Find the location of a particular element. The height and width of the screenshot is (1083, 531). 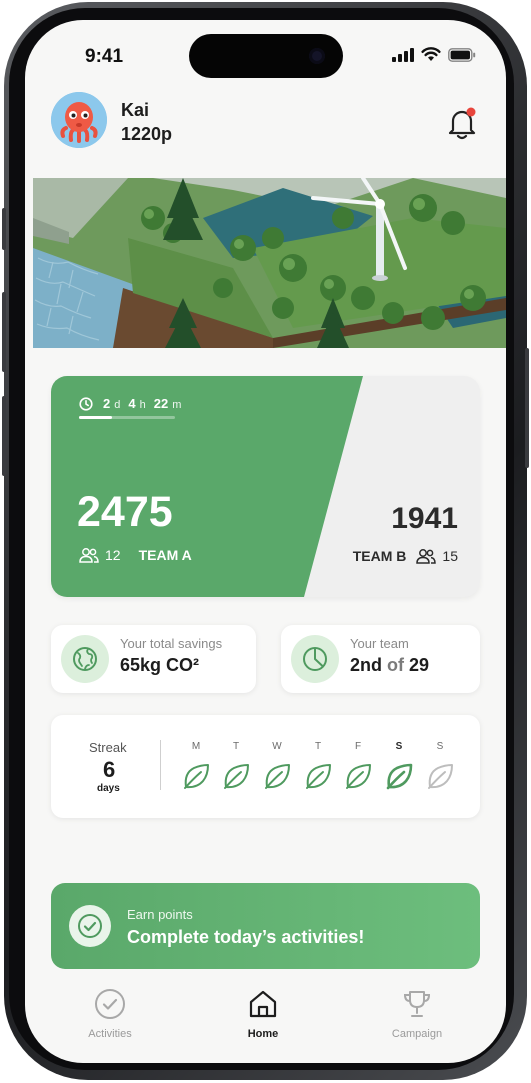

timer-days: 2 is located at coordinates (107, 403).